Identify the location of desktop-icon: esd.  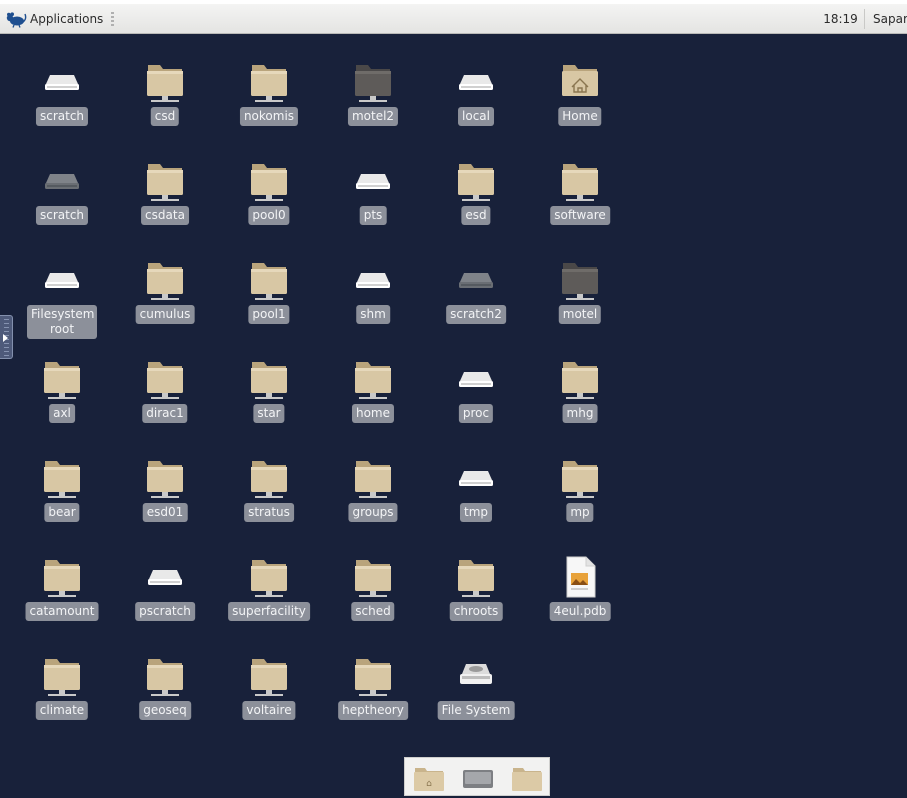
(476, 206).